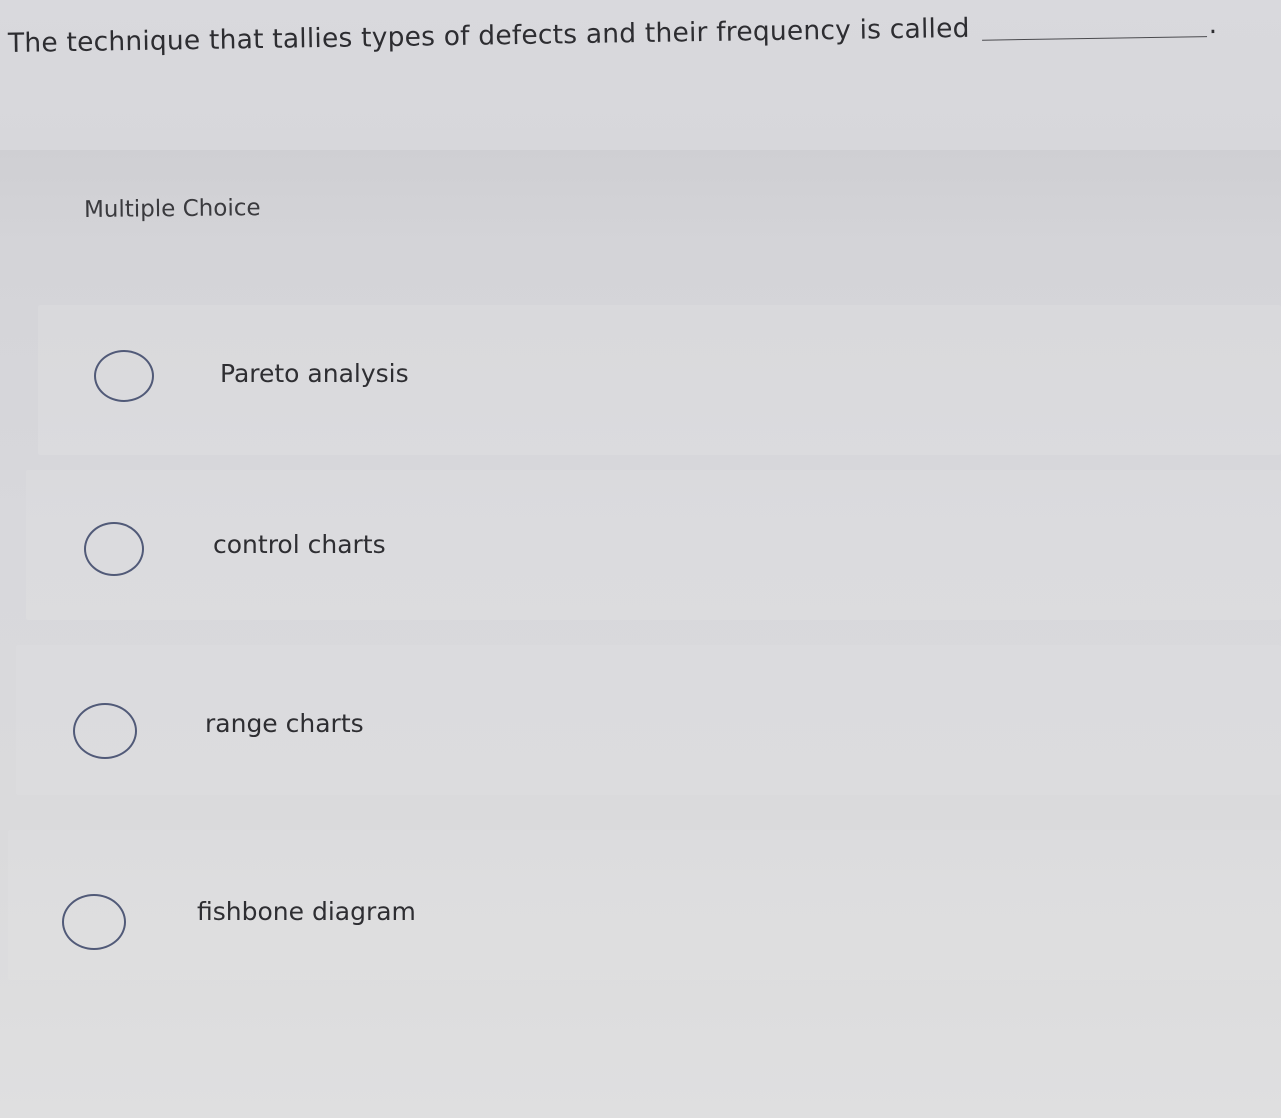 This screenshot has width=1281, height=1118. What do you see at coordinates (299, 544) in the screenshot?
I see `choice-label: control charts` at bounding box center [299, 544].